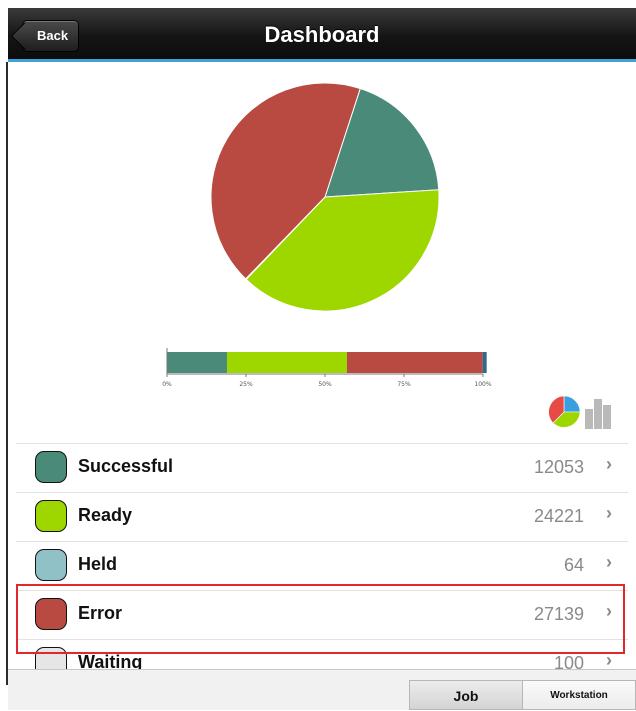 This screenshot has width=636, height=711. I want to click on back-button: Back, so click(51, 36).